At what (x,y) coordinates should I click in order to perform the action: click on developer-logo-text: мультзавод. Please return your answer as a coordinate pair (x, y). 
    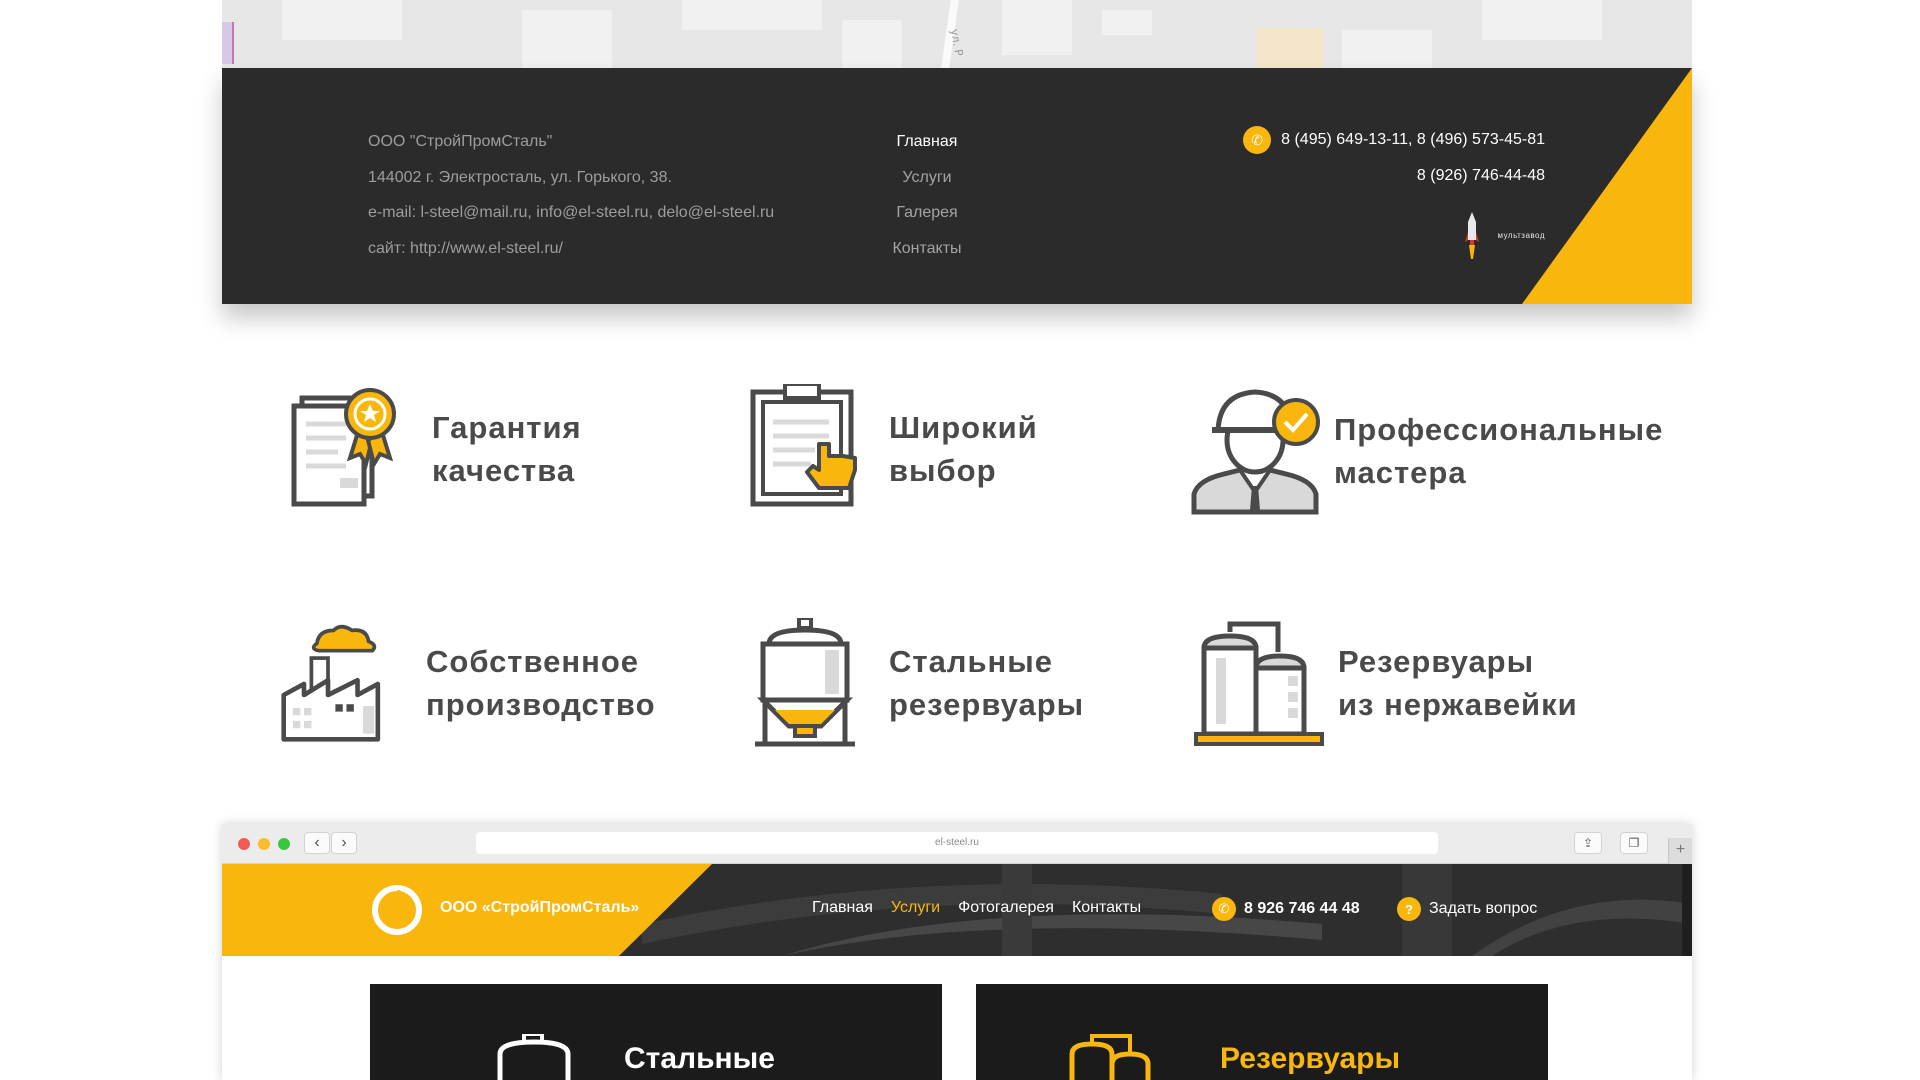
    Looking at the image, I should click on (1521, 235).